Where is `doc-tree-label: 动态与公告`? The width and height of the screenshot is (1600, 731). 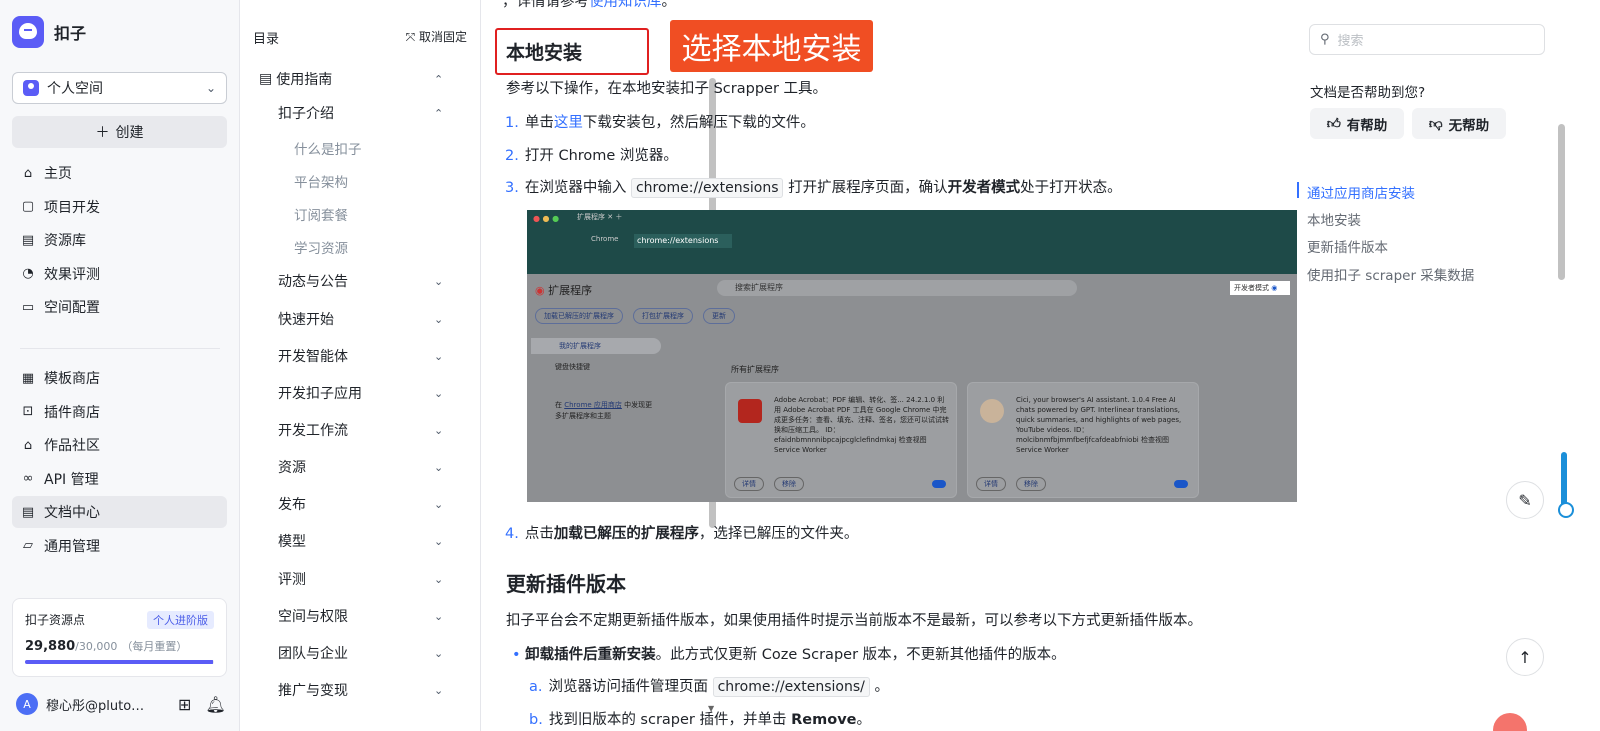 doc-tree-label: 动态与公告 is located at coordinates (313, 282).